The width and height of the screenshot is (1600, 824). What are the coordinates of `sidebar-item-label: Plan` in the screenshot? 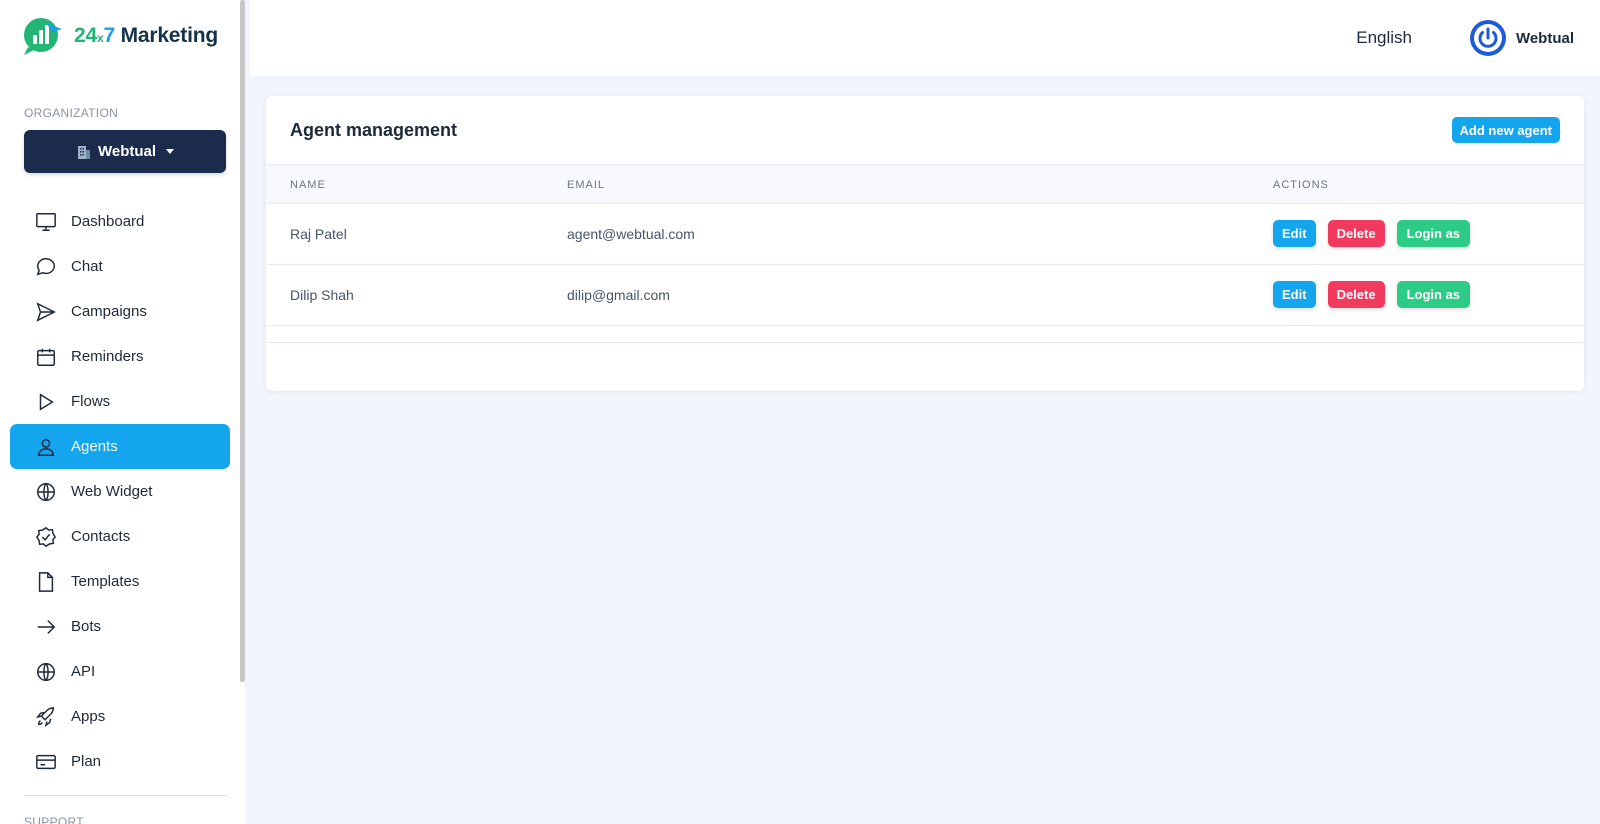 It's located at (86, 761).